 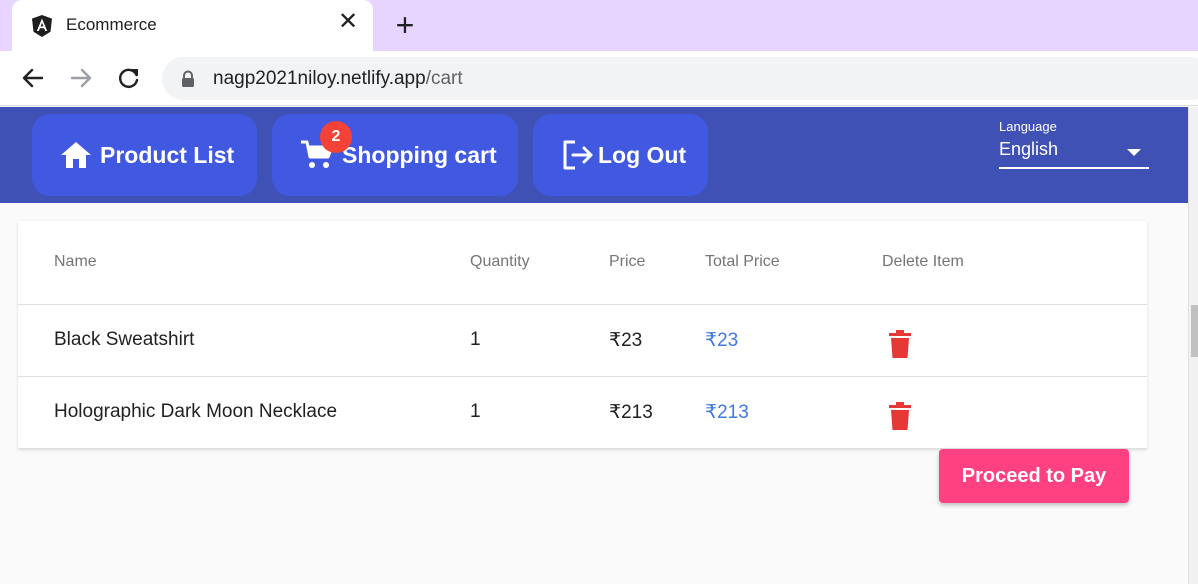 What do you see at coordinates (196, 411) in the screenshot?
I see `item-name: Holographic Dark Moon Necklace` at bounding box center [196, 411].